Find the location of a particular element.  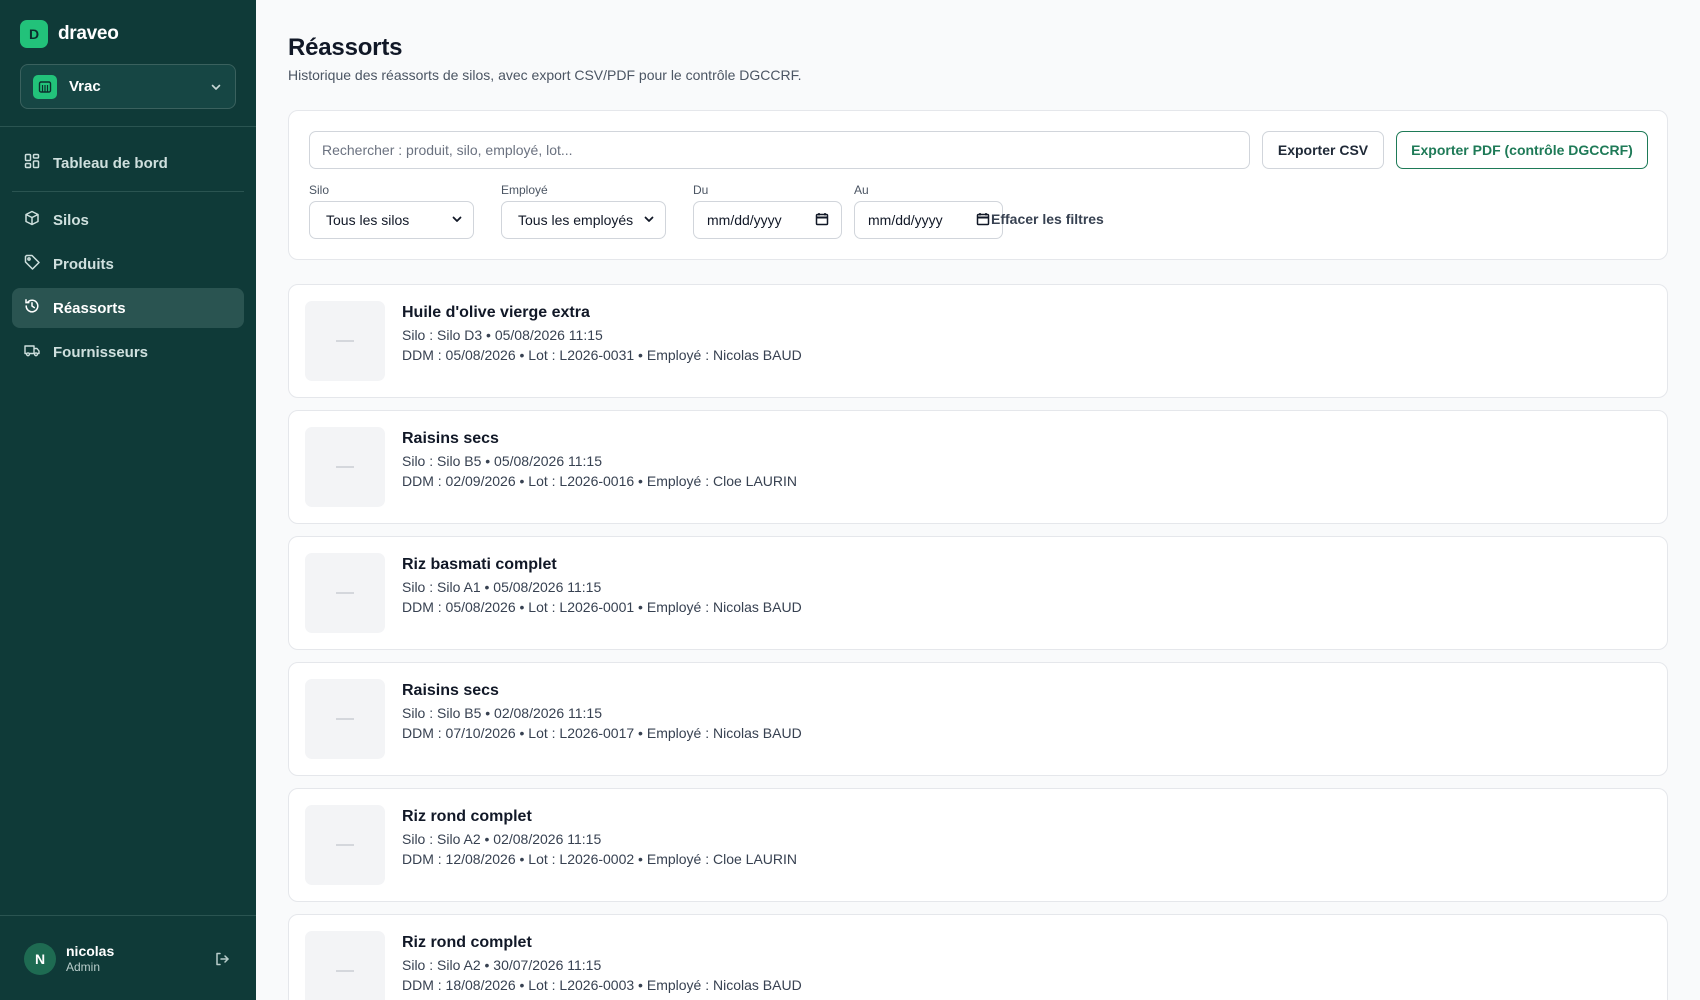

date-to-input: mm/dd/yyyy is located at coordinates (928, 220).